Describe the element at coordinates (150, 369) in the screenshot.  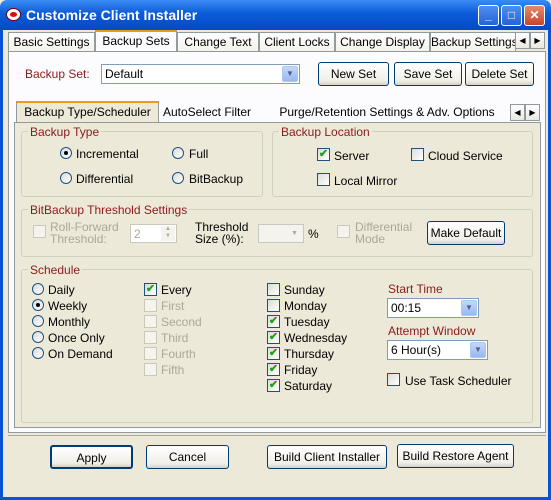
I see `fifth-checkbox` at that location.